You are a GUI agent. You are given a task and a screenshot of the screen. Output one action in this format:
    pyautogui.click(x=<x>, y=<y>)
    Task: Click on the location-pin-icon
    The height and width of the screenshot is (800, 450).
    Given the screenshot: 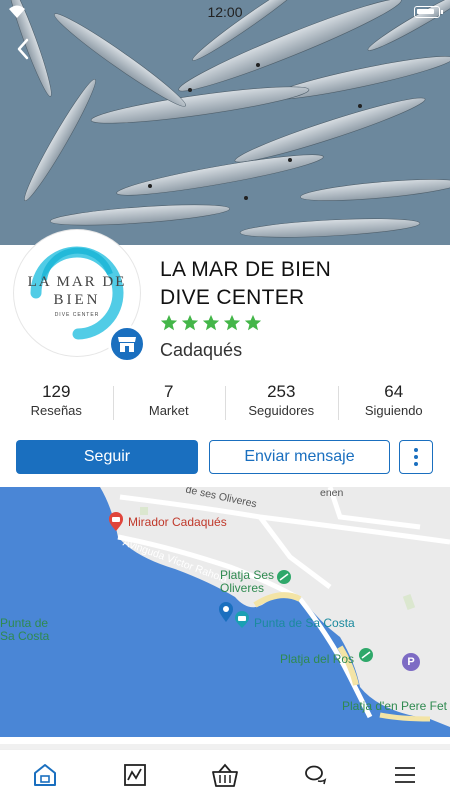 What is the action you would take?
    pyautogui.click(x=226, y=614)
    